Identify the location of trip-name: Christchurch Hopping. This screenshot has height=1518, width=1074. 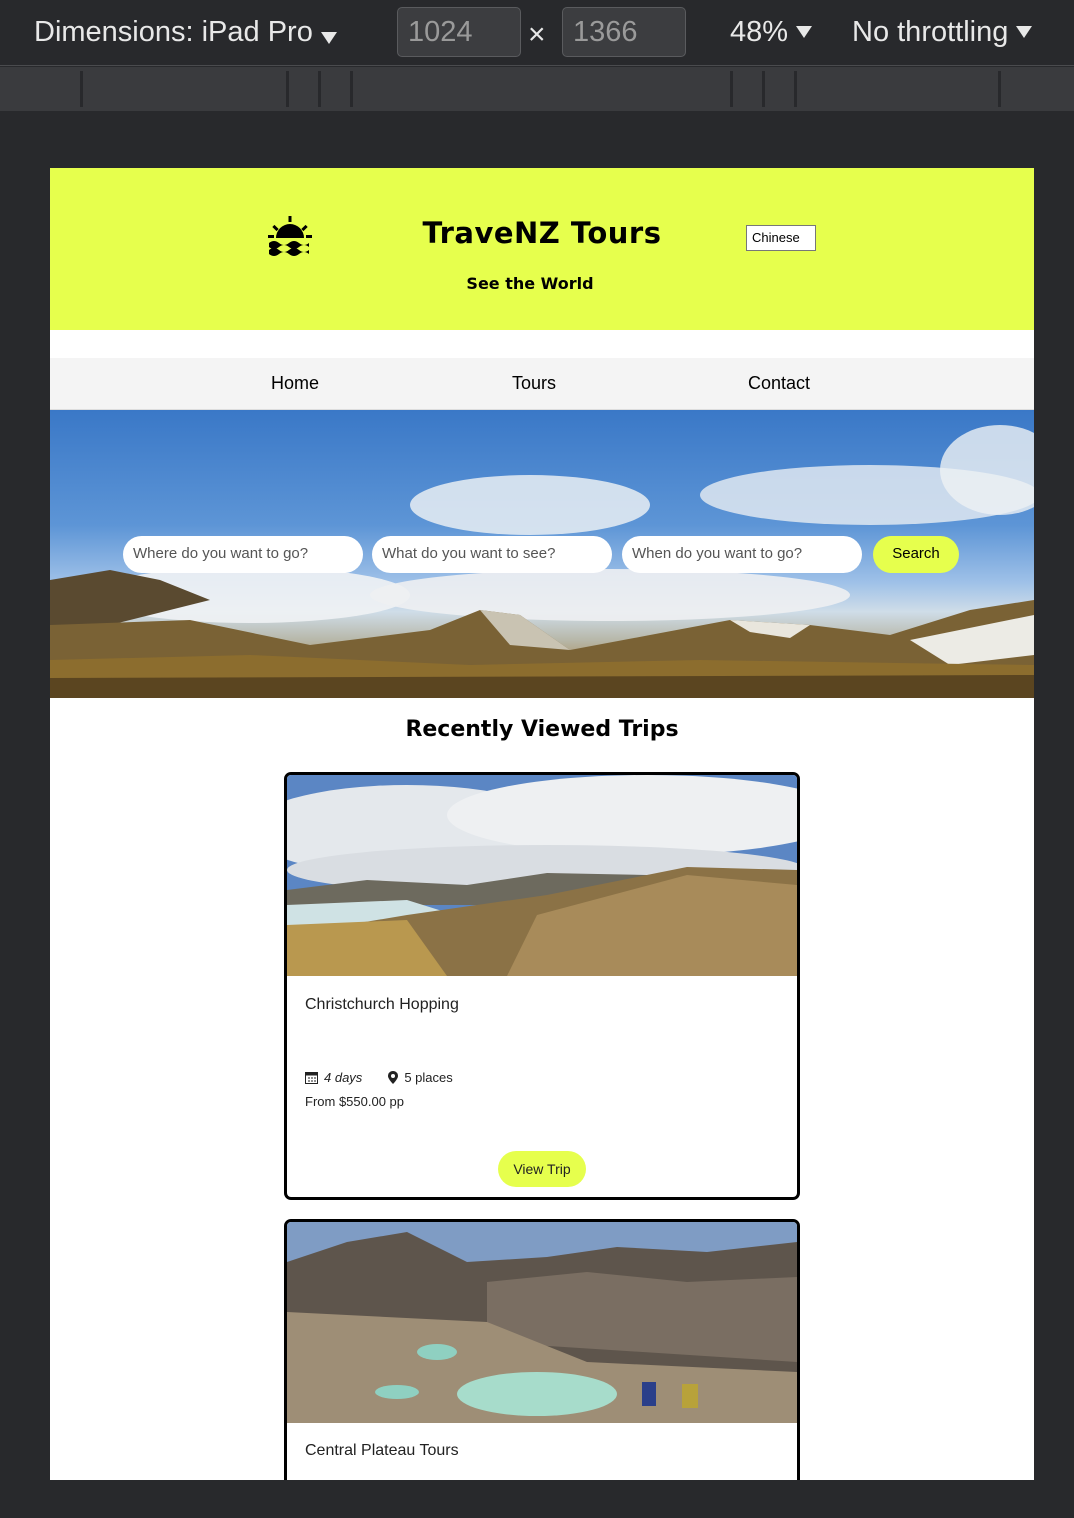
(382, 1004).